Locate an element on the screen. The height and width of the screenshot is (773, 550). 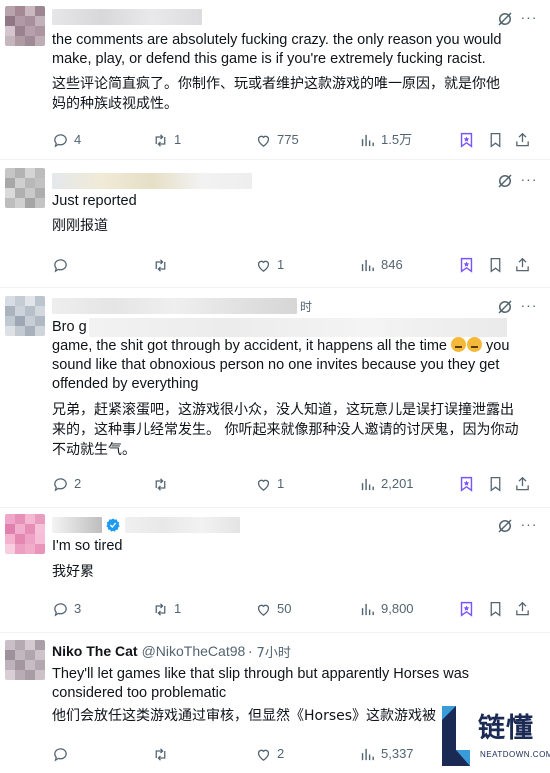
views-button: 5,337 is located at coordinates (386, 754).